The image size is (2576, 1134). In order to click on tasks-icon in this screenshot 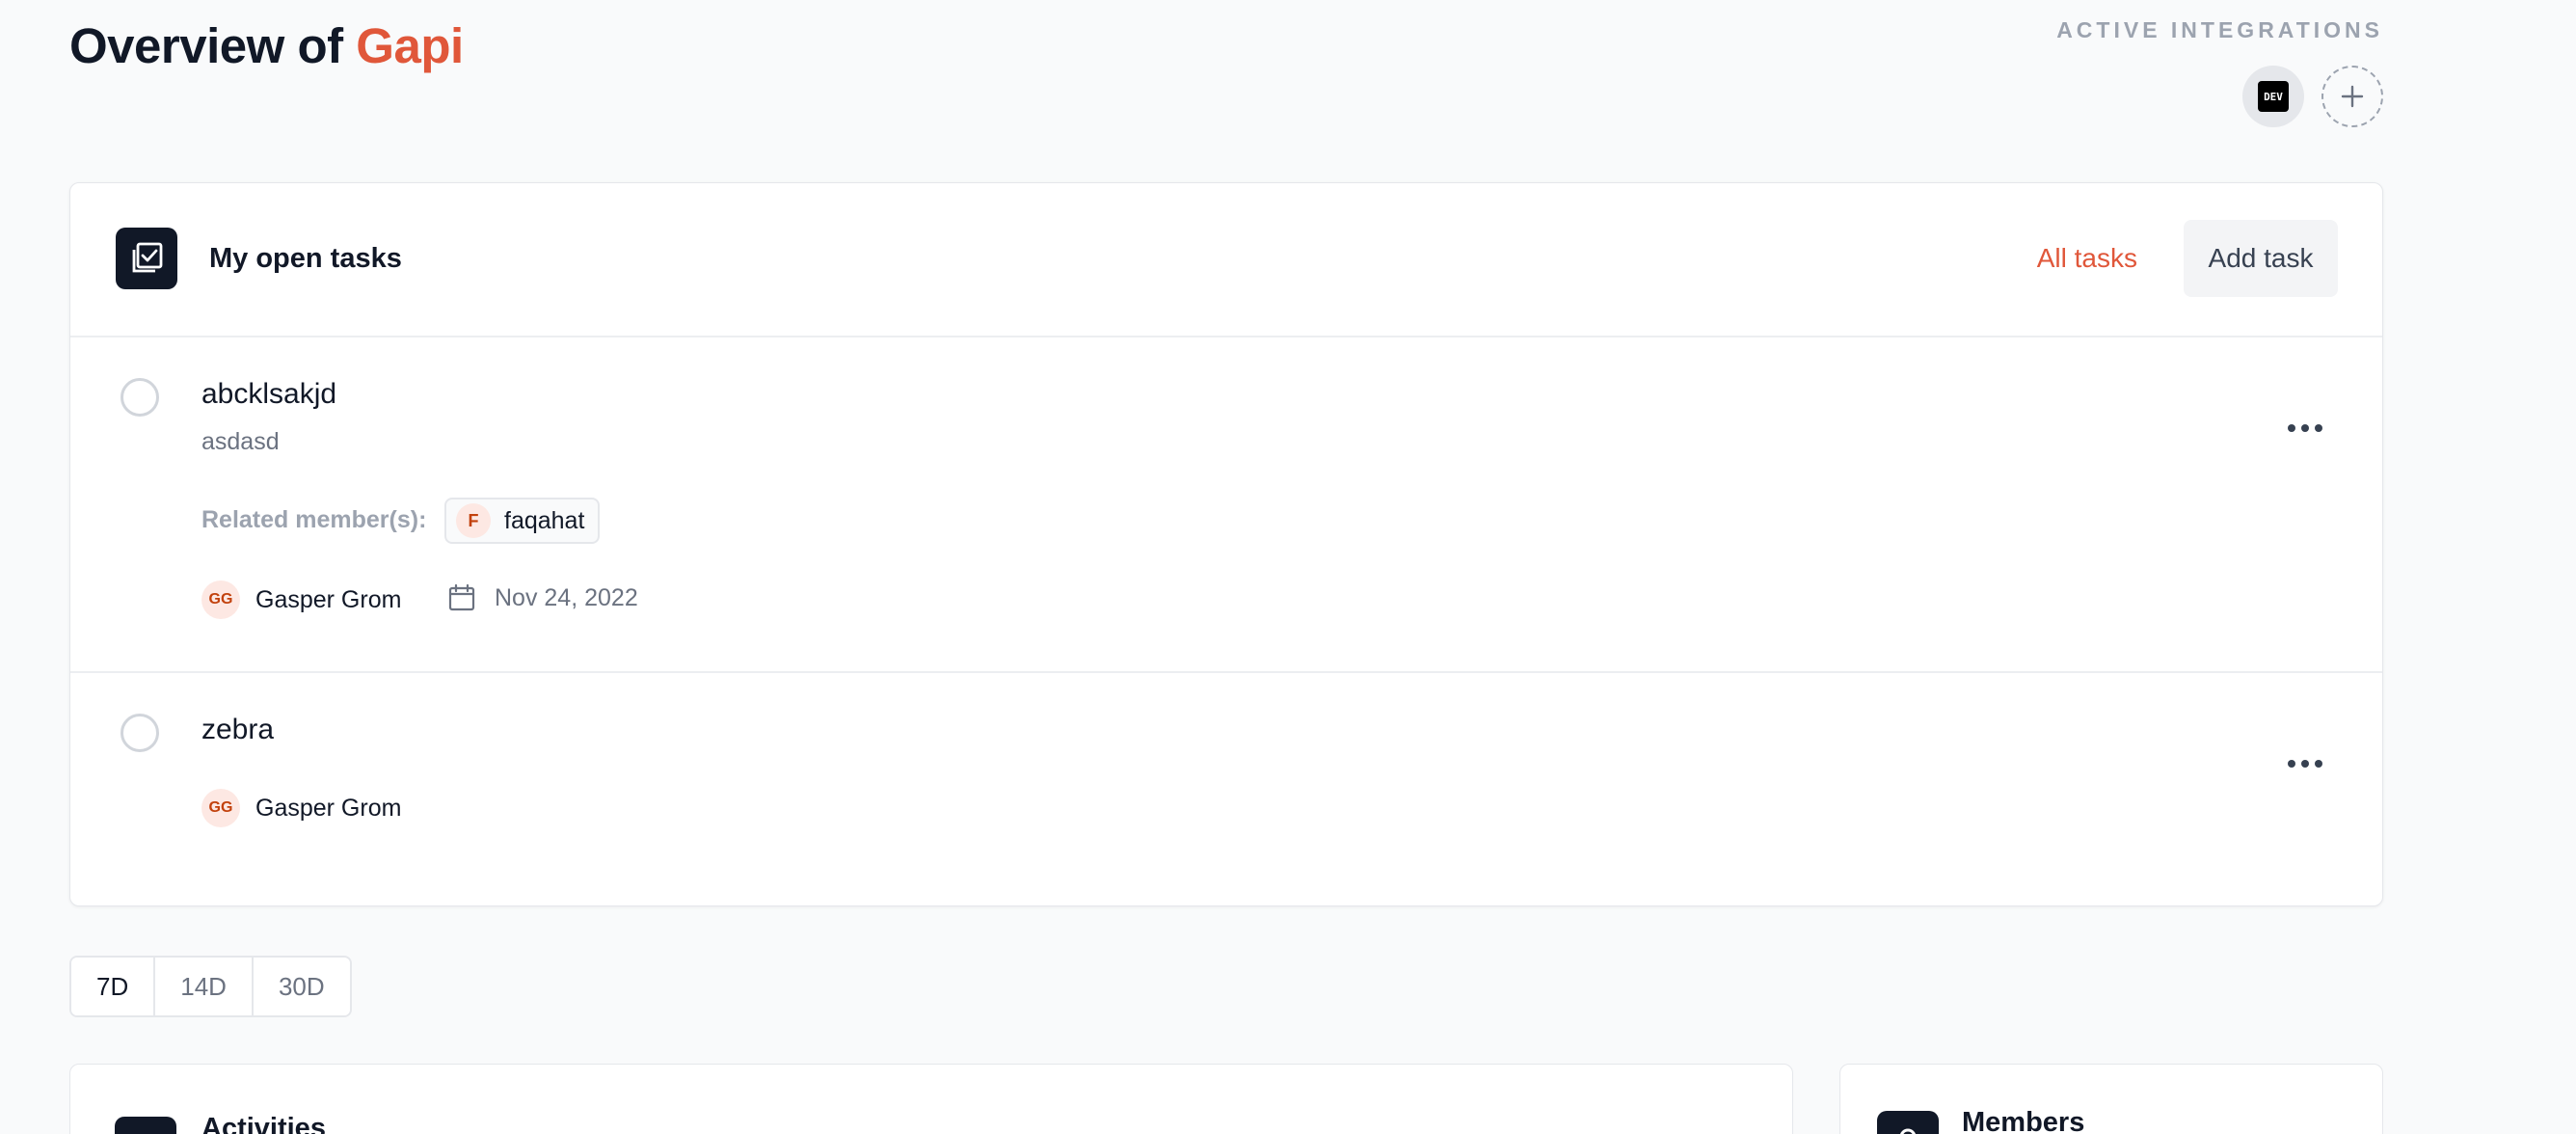, I will do `click(147, 258)`.